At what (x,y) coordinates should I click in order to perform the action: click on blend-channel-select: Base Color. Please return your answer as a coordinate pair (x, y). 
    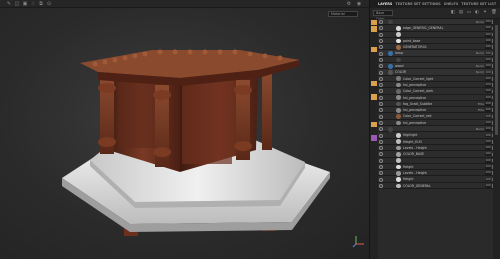
    Looking at the image, I should click on (383, 15).